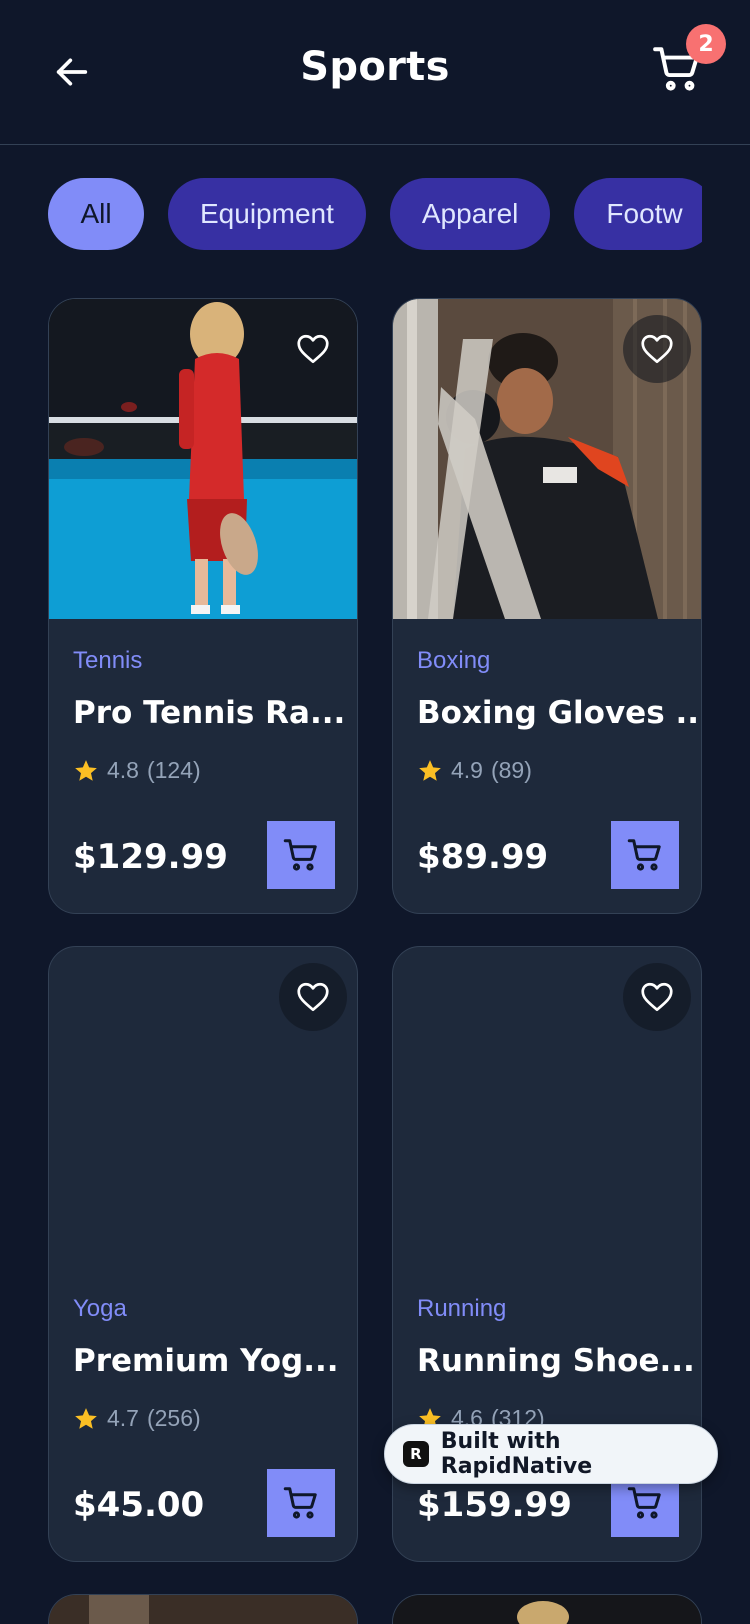 The width and height of the screenshot is (750, 1624). I want to click on review-count: (124), so click(173, 770).